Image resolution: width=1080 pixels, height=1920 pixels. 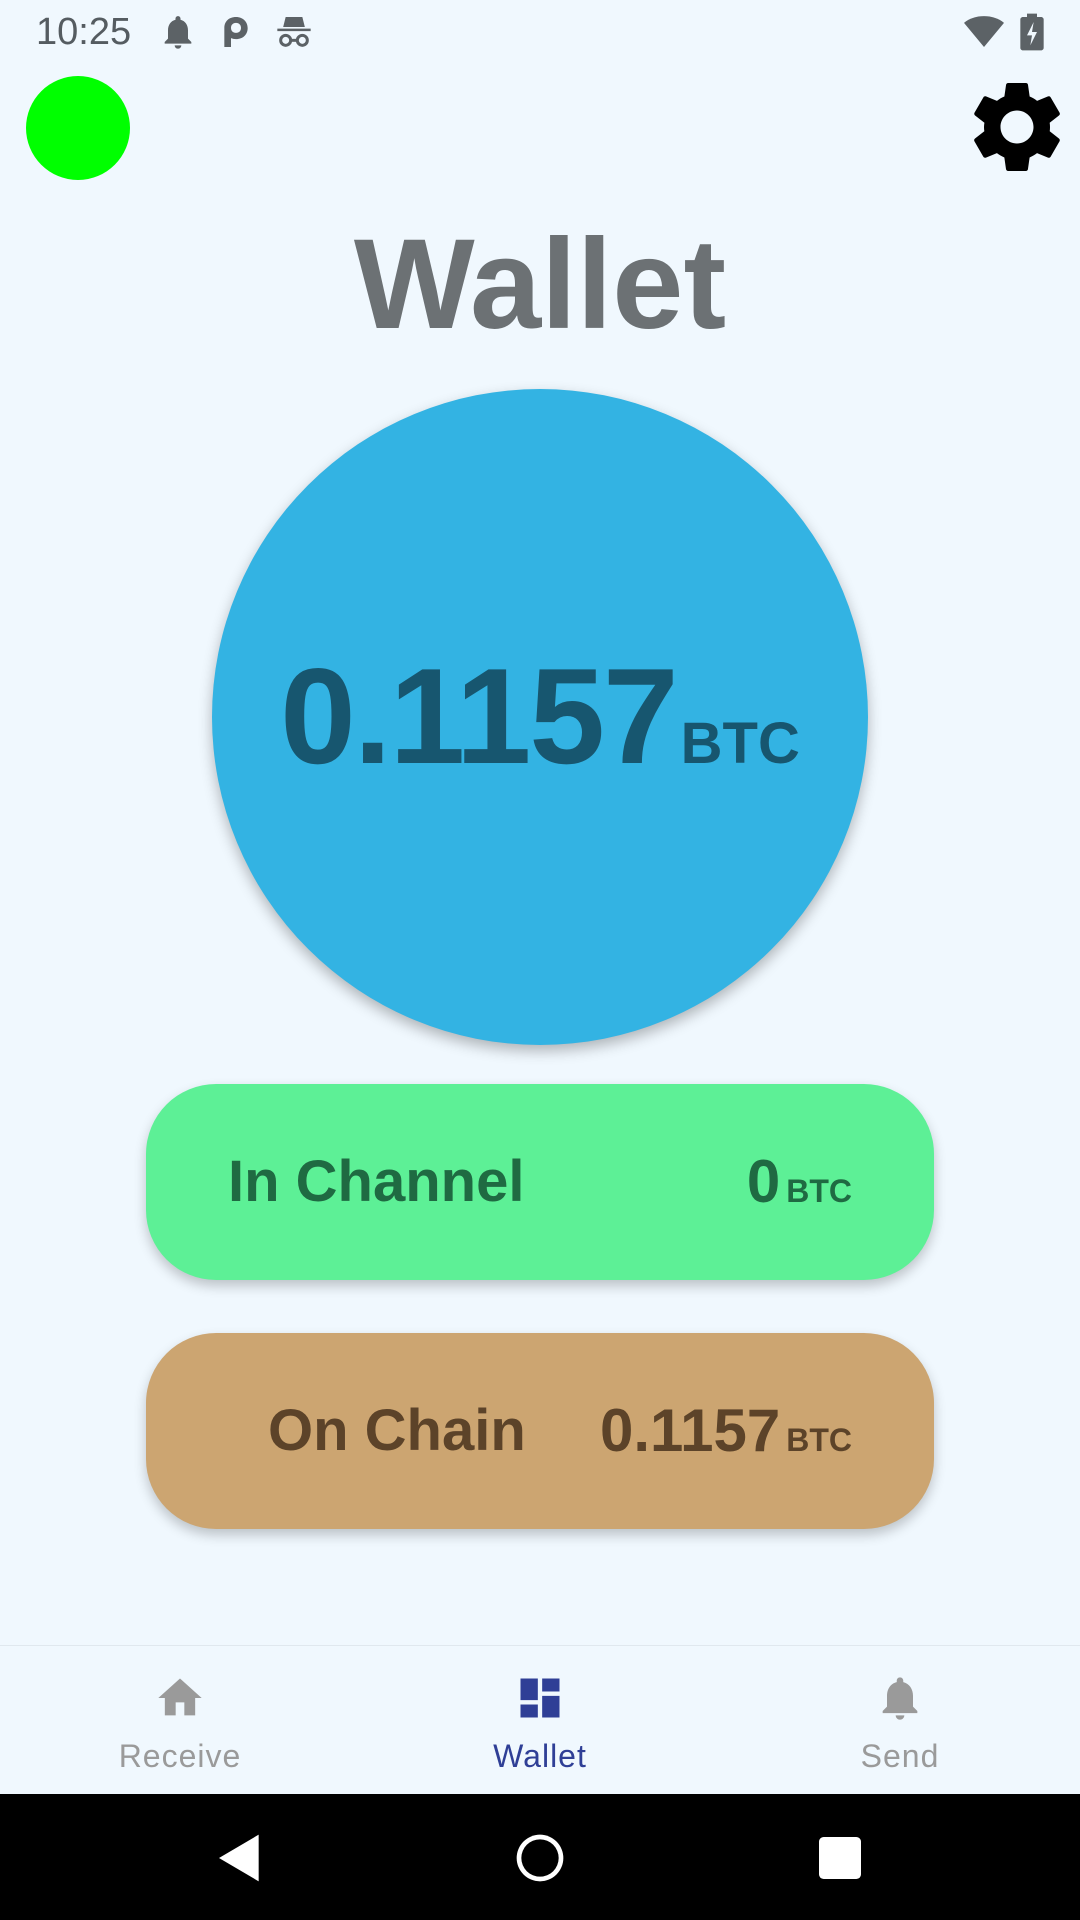 I want to click on on-chain-label: On Chain, so click(x=397, y=1430).